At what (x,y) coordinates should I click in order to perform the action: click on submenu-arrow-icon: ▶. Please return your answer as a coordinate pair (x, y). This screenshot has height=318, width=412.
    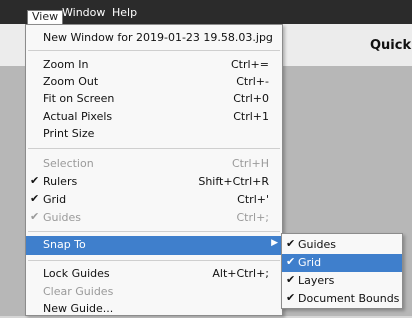
    Looking at the image, I should click on (274, 243).